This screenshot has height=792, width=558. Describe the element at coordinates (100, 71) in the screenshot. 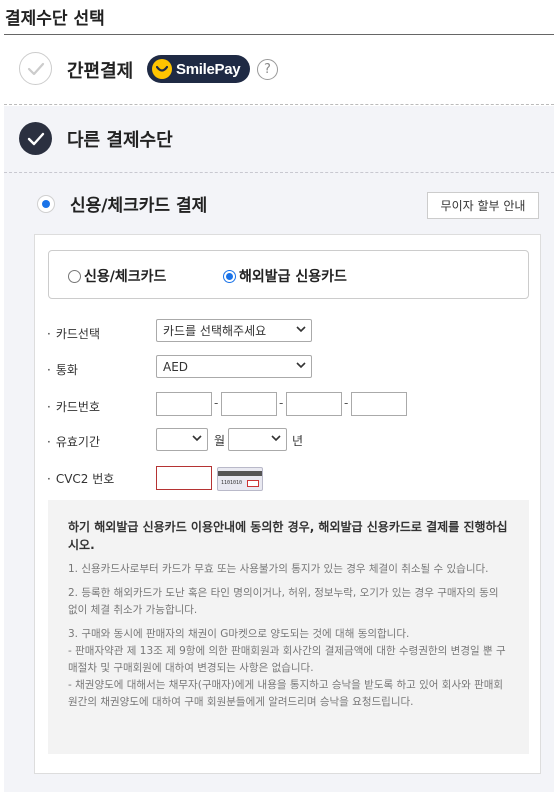

I see `quick-pay-label: 간편결제` at that location.